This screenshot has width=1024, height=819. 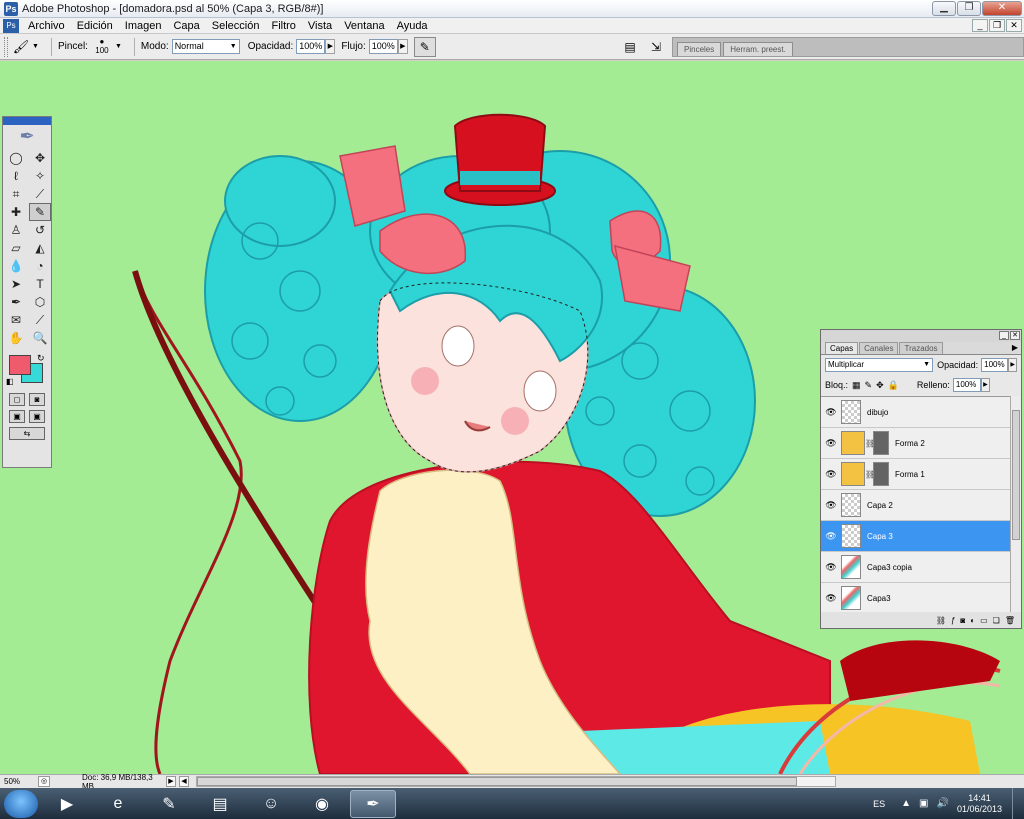 I want to click on mode-select: Normal ▼, so click(x=205, y=46).